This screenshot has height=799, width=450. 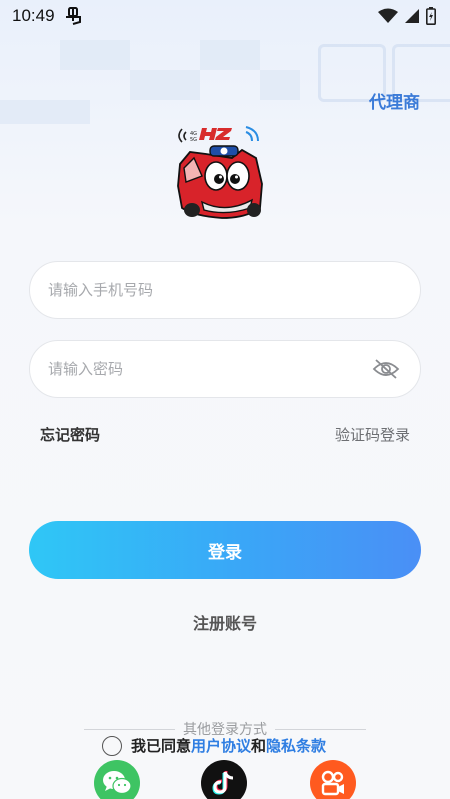 What do you see at coordinates (193, 140) in the screenshot?
I see `svg-text: 5G` at bounding box center [193, 140].